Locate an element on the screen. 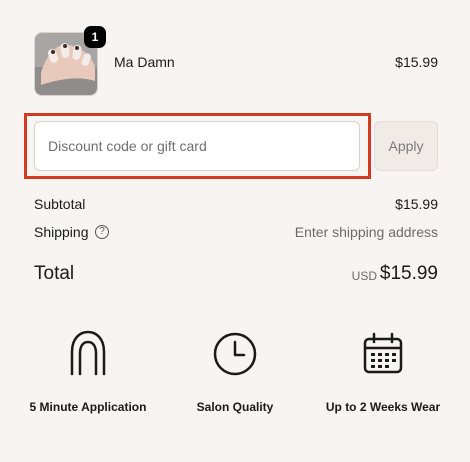 The width and height of the screenshot is (470, 462). calendar-icon is located at coordinates (383, 353).